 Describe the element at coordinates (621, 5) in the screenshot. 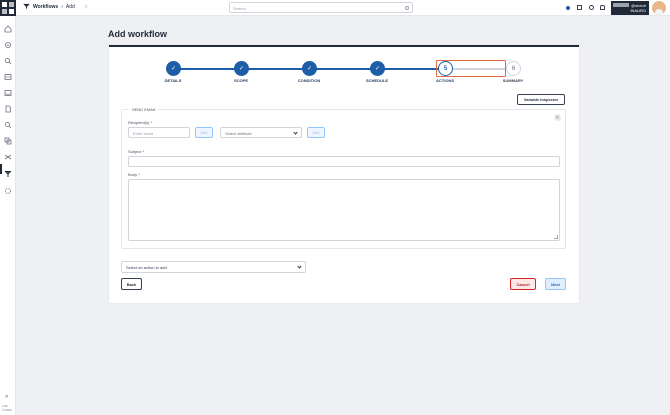

I see `redacted-name` at that location.